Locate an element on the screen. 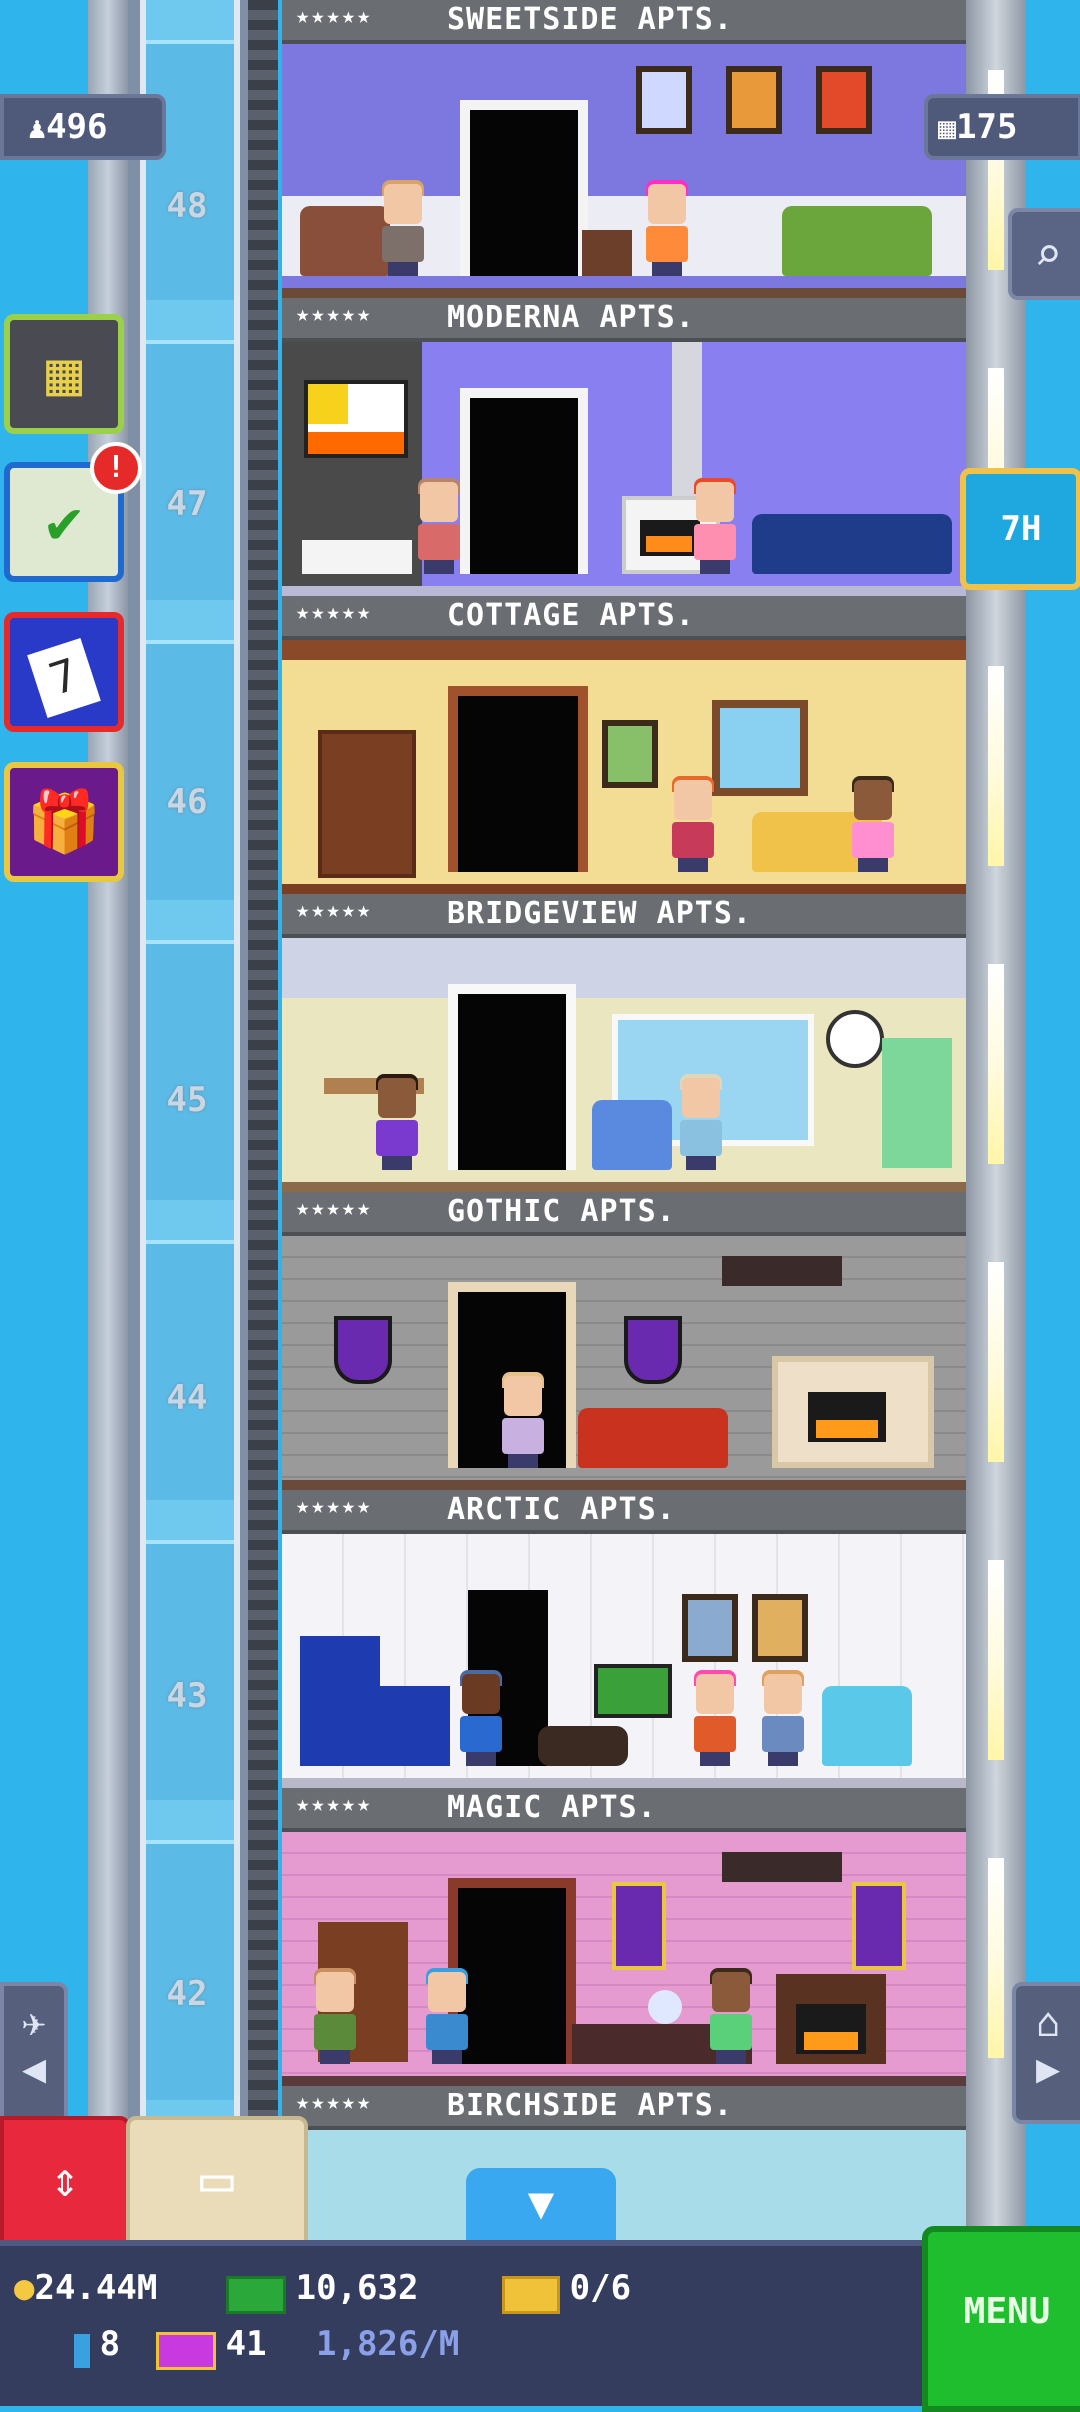 This screenshot has width=1080, height=2412. floor-arctic: ★★★★★ ARCTIC APTS. is located at coordinates (624, 1639).